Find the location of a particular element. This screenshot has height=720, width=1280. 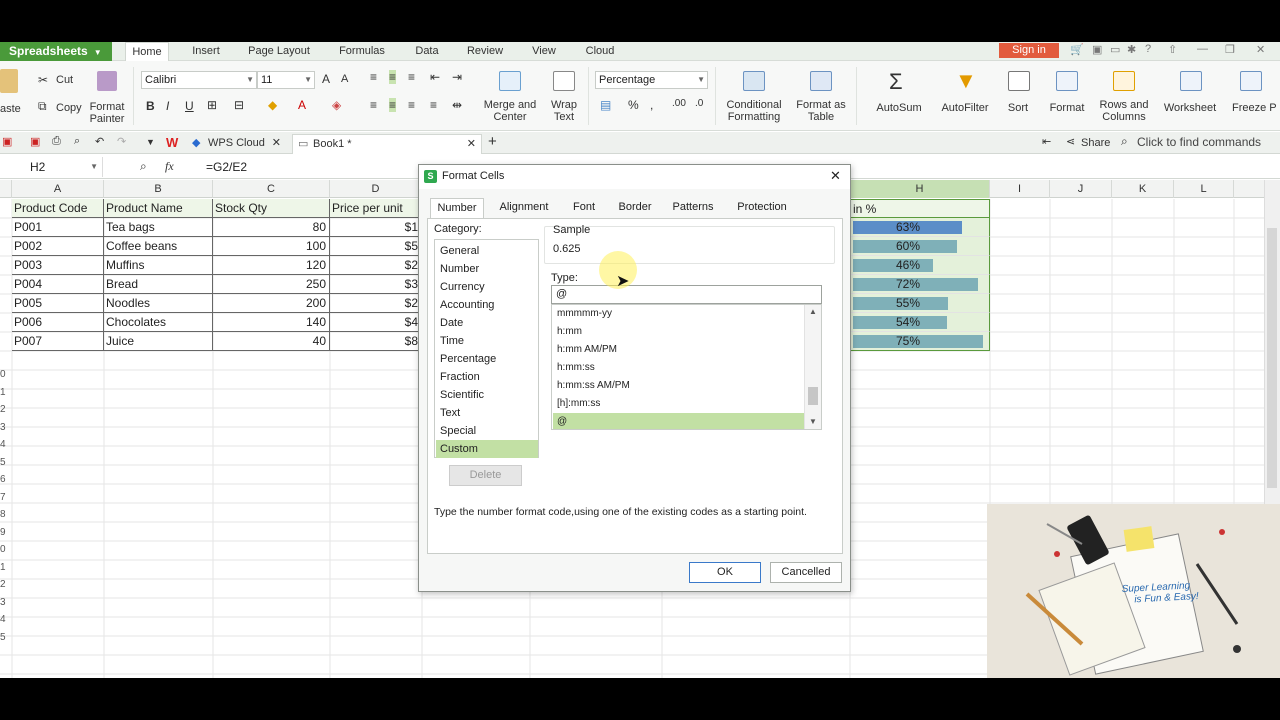

select-all is located at coordinates (6, 189).